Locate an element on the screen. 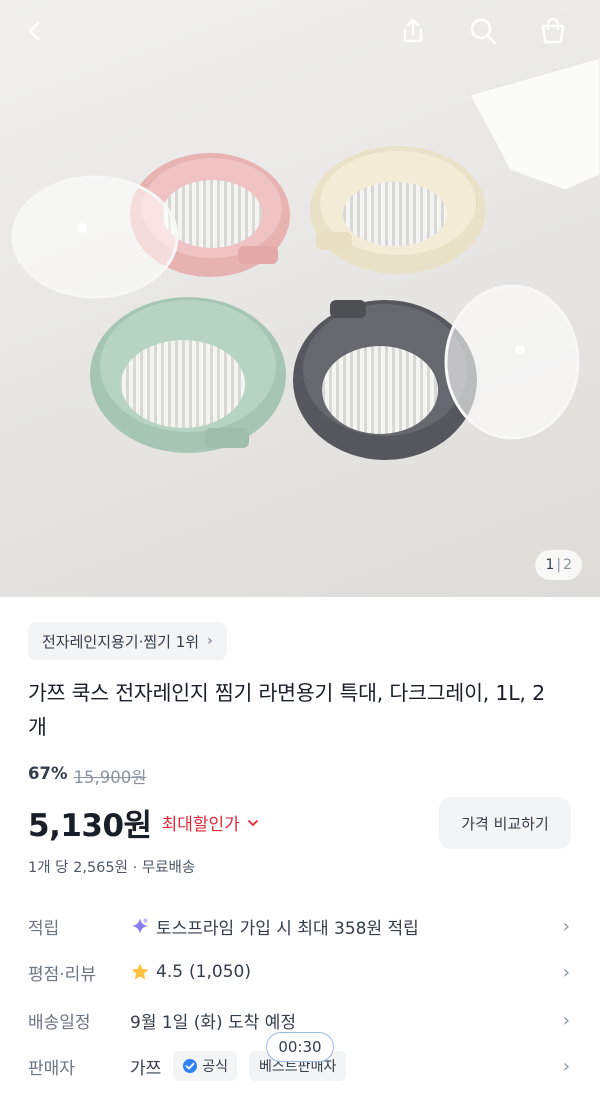 The height and width of the screenshot is (1098, 600). points-value: 토스프라임 가입 시 최대 358원 적립 is located at coordinates (287, 928).